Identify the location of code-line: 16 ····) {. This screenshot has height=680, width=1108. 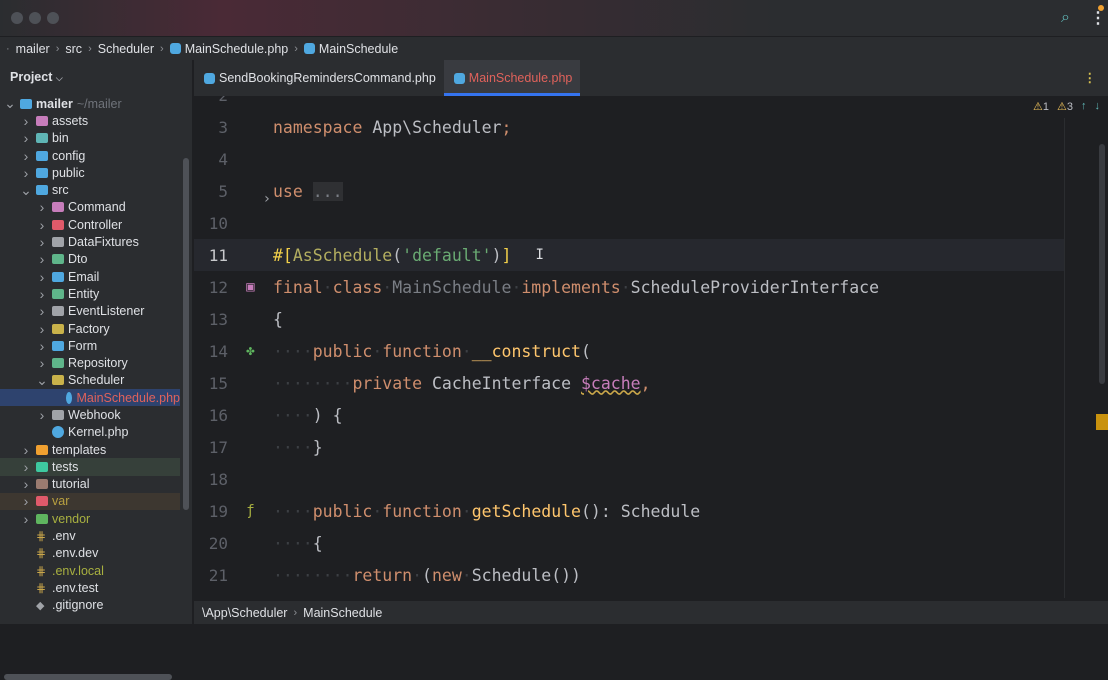
(629, 415).